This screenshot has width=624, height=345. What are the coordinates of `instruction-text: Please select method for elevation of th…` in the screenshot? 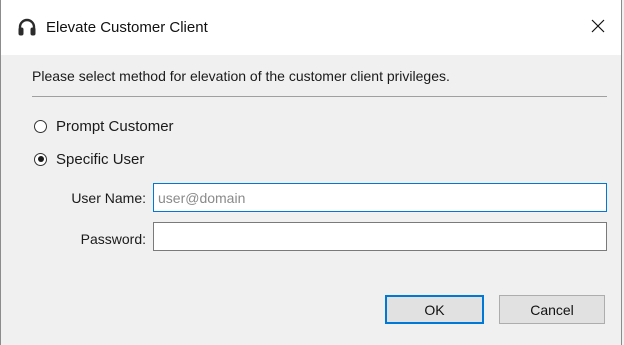 It's located at (241, 76).